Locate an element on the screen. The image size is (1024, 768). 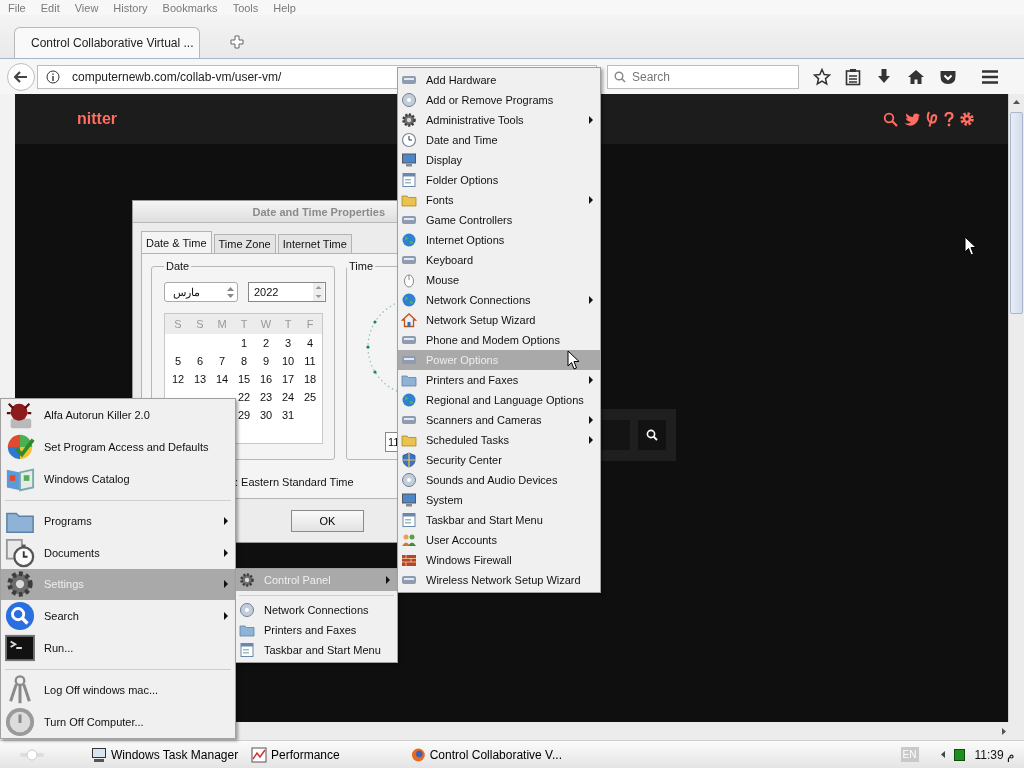
back-button is located at coordinates (21, 76).